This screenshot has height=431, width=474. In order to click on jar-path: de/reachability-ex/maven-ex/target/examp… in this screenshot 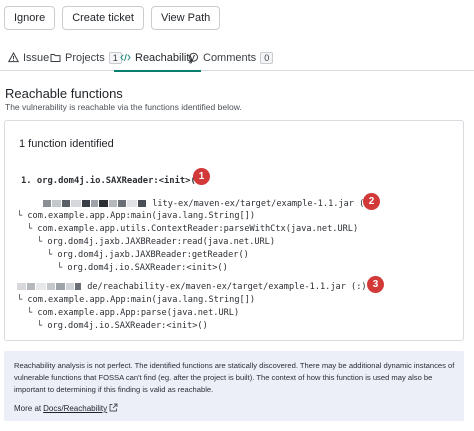, I will do `click(227, 287)`.